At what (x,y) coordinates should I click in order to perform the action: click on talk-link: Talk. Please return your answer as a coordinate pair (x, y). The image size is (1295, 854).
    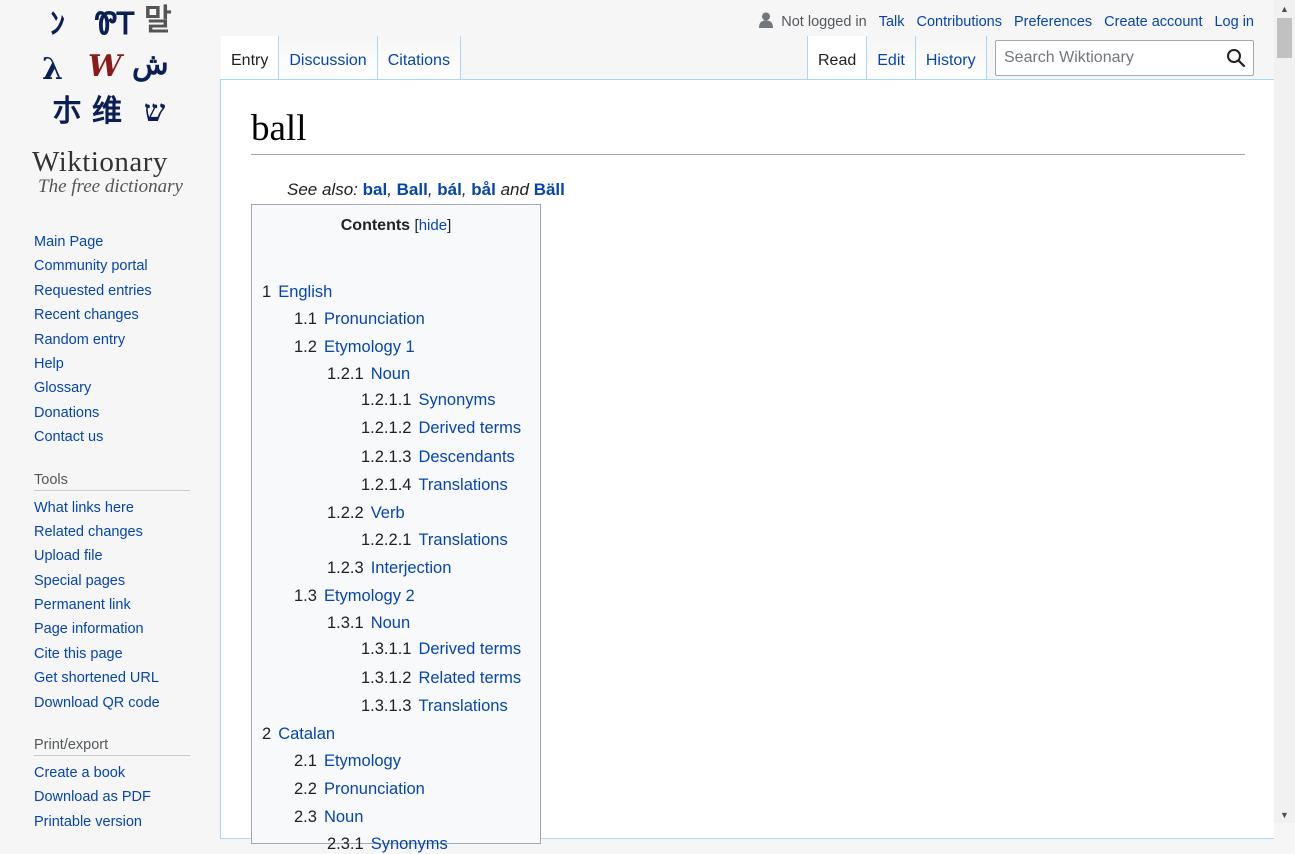
    Looking at the image, I should click on (892, 22).